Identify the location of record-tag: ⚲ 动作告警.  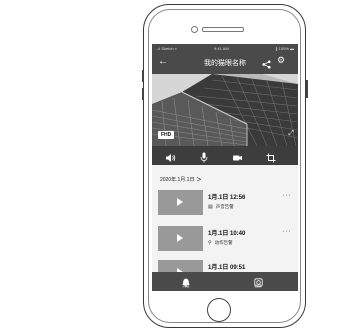
(220, 243).